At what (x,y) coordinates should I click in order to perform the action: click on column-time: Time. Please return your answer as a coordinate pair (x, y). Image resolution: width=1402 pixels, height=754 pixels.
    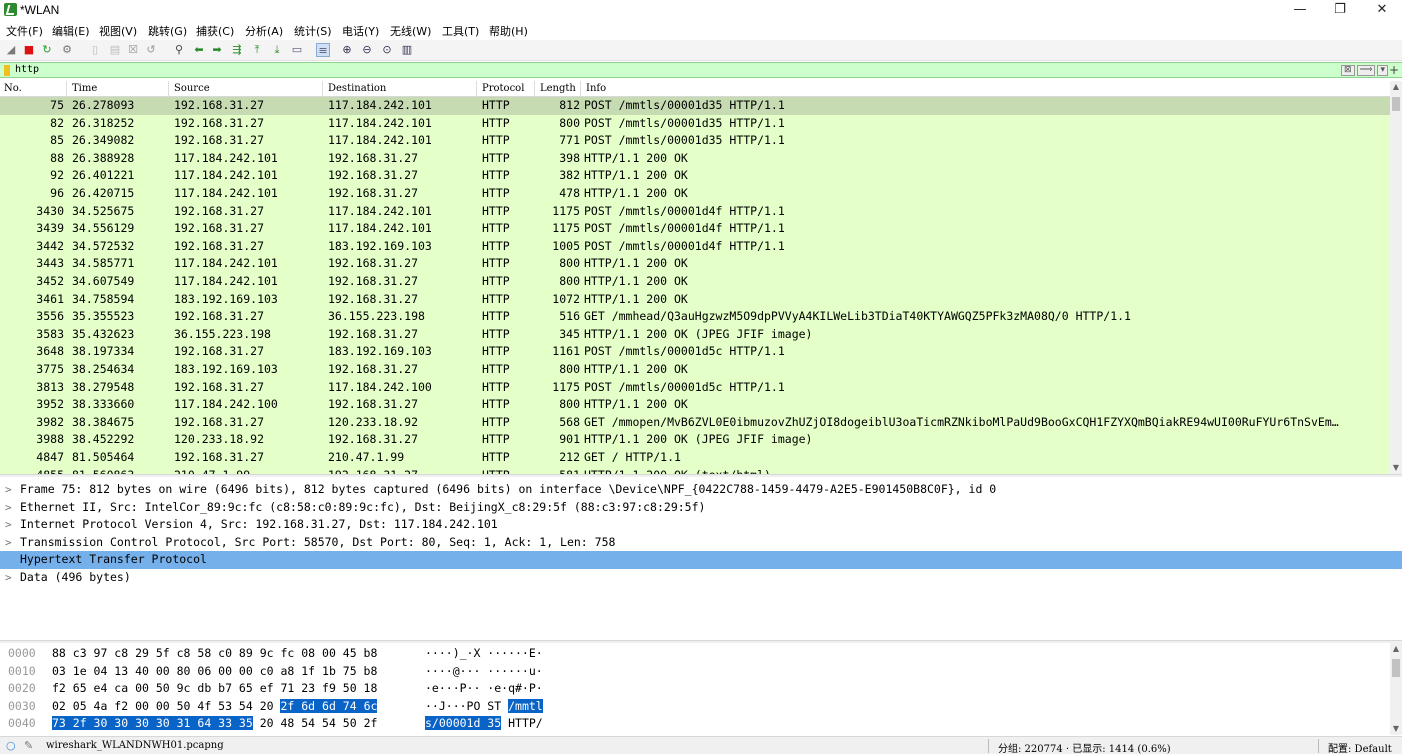
    Looking at the image, I should click on (84, 88).